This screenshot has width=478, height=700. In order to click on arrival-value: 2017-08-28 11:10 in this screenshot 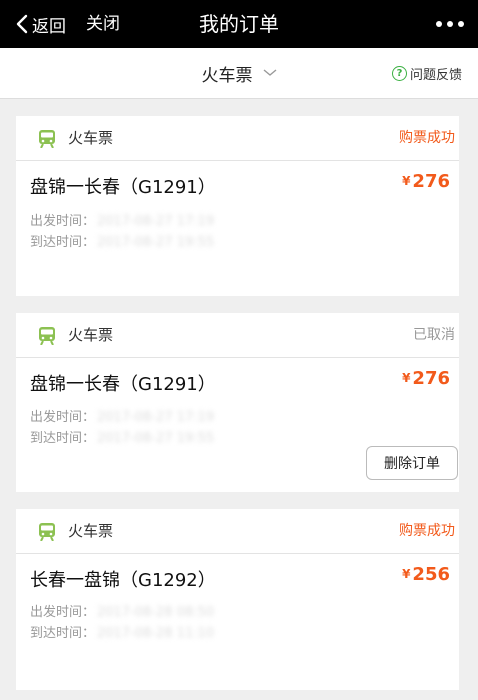, I will do `click(156, 633)`.